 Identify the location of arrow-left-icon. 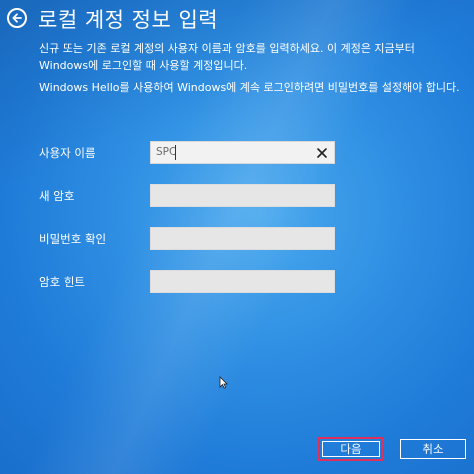
(17, 18).